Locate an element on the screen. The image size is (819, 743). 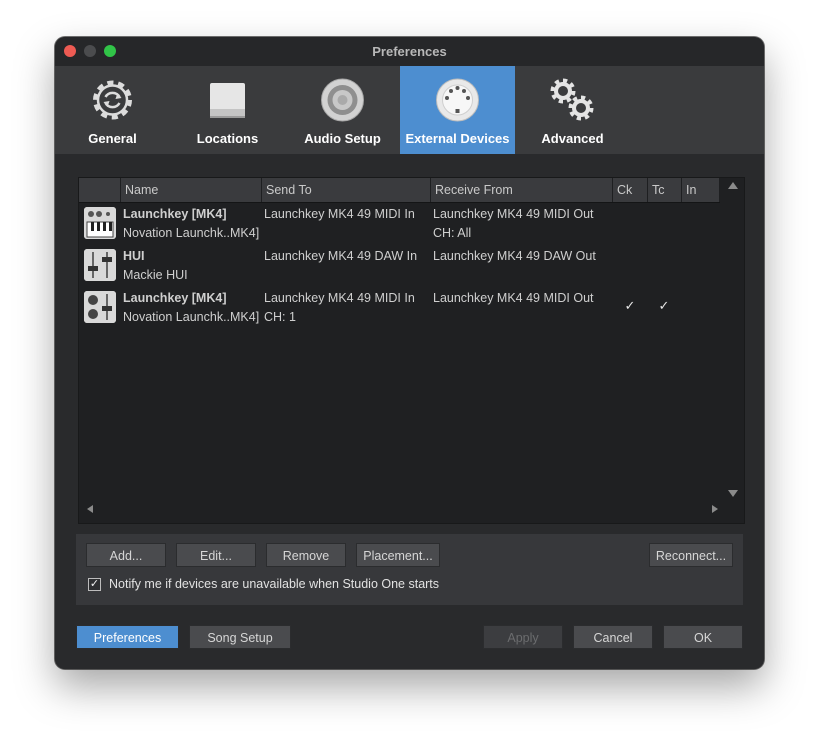
zoom-window-button is located at coordinates (110, 51).